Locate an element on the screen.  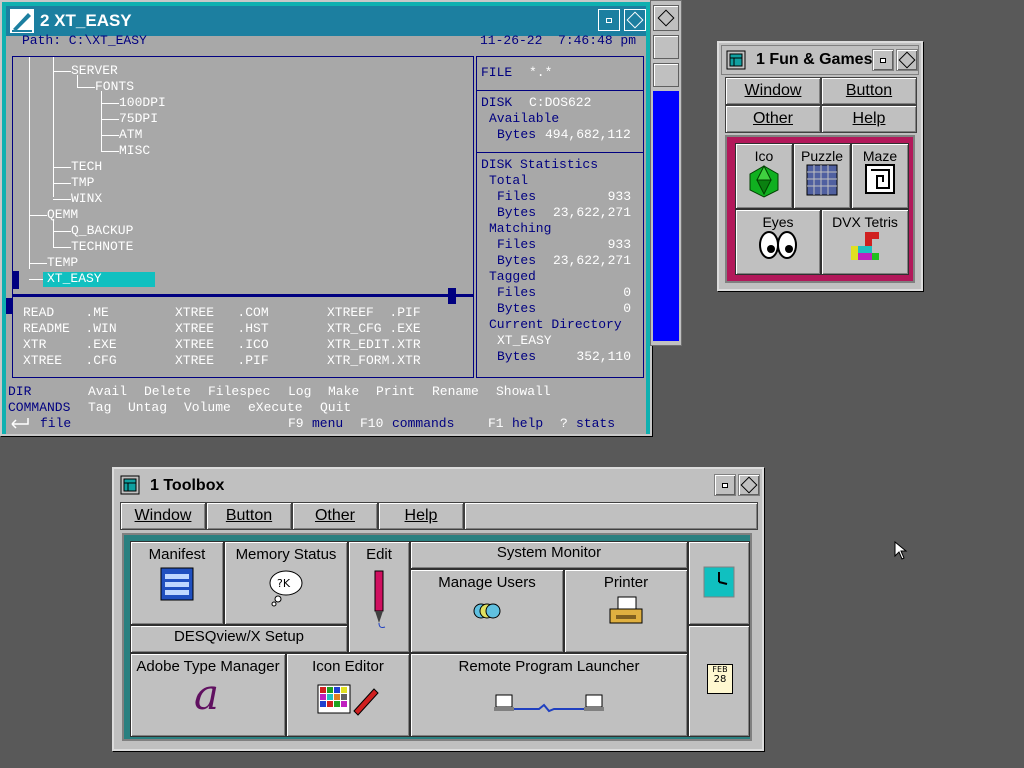
f10-key: F10 is located at coordinates (371, 424).